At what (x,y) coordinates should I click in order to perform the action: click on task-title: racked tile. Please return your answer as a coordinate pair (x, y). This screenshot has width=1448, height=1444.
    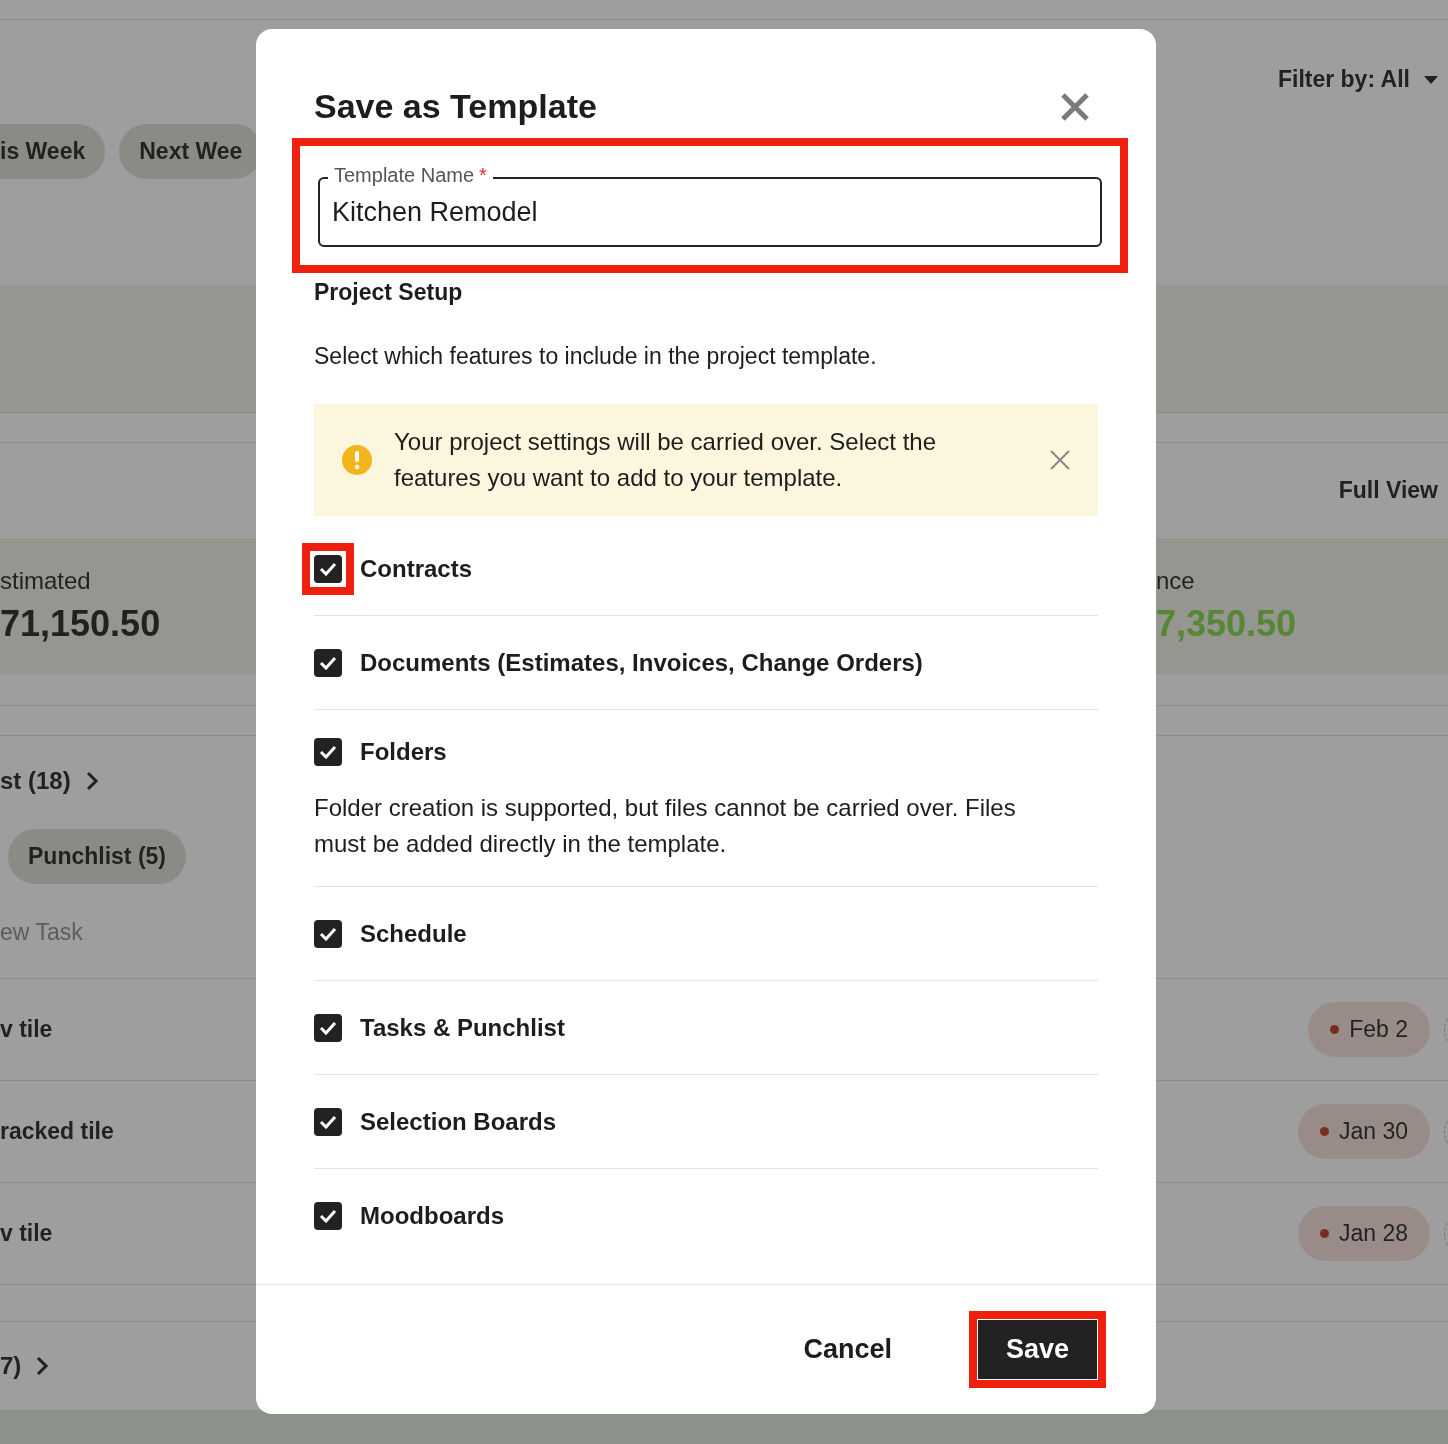
    Looking at the image, I should click on (57, 1131).